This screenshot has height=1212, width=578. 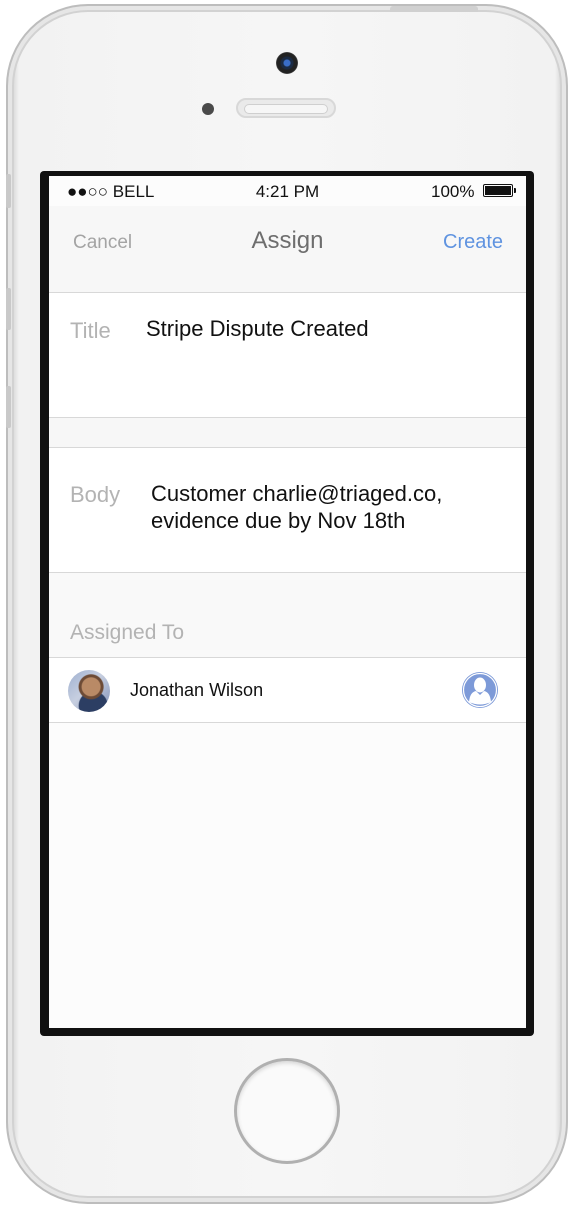 What do you see at coordinates (287, 690) in the screenshot?
I see `assignee-row: Jonathan Wilson` at bounding box center [287, 690].